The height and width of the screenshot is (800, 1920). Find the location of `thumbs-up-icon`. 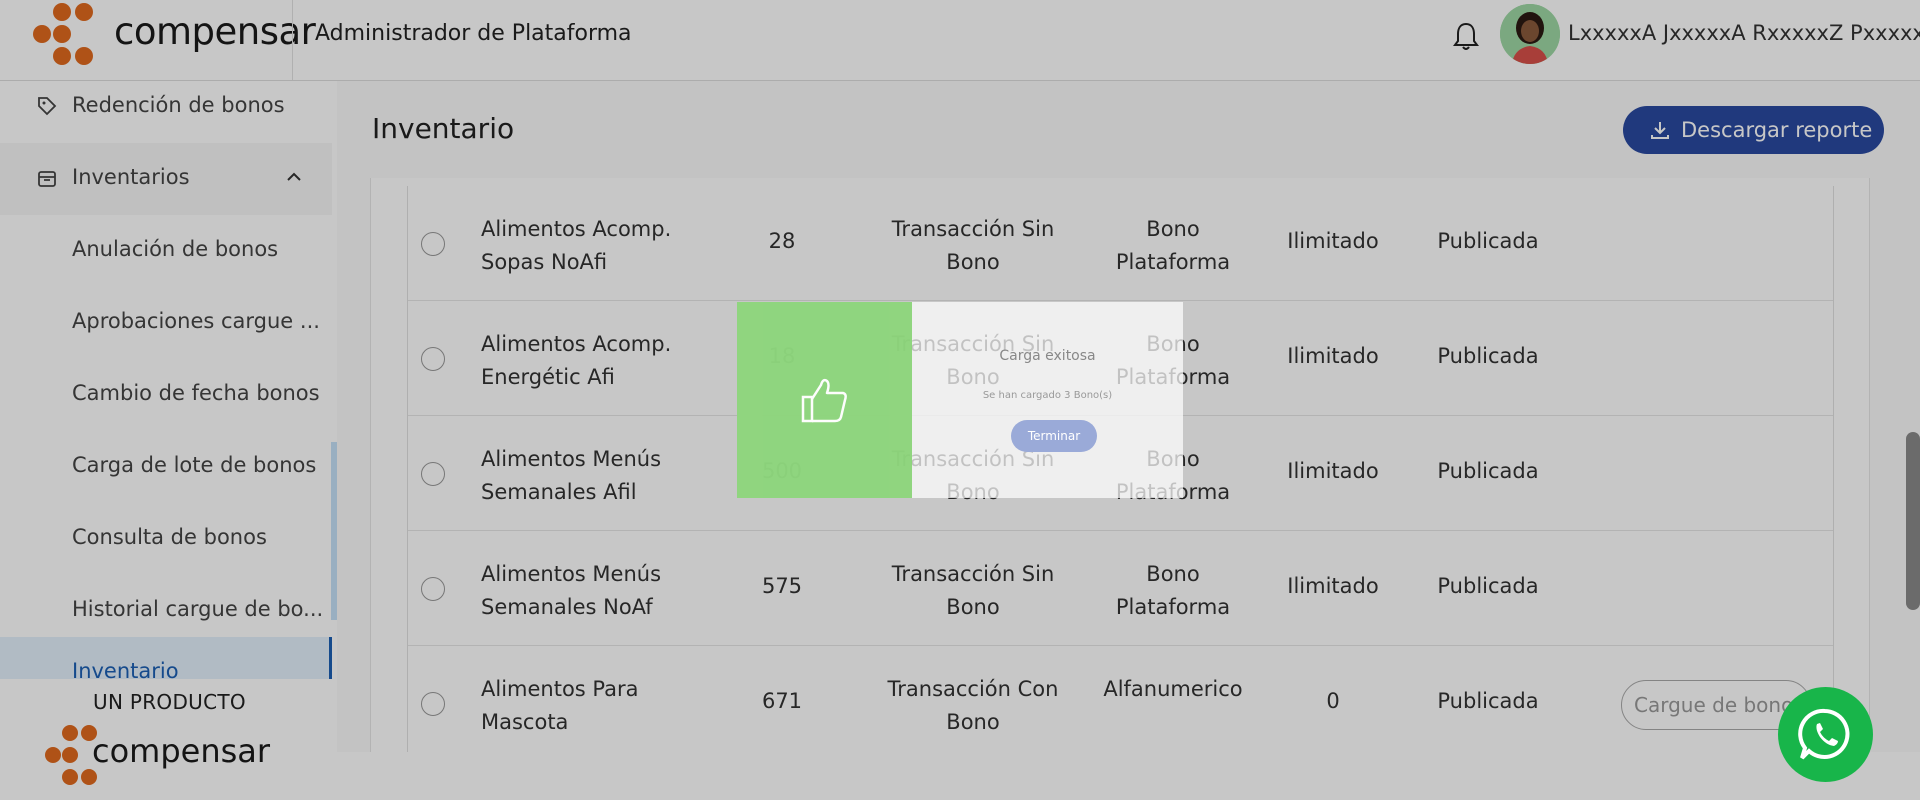

thumbs-up-icon is located at coordinates (824, 400).